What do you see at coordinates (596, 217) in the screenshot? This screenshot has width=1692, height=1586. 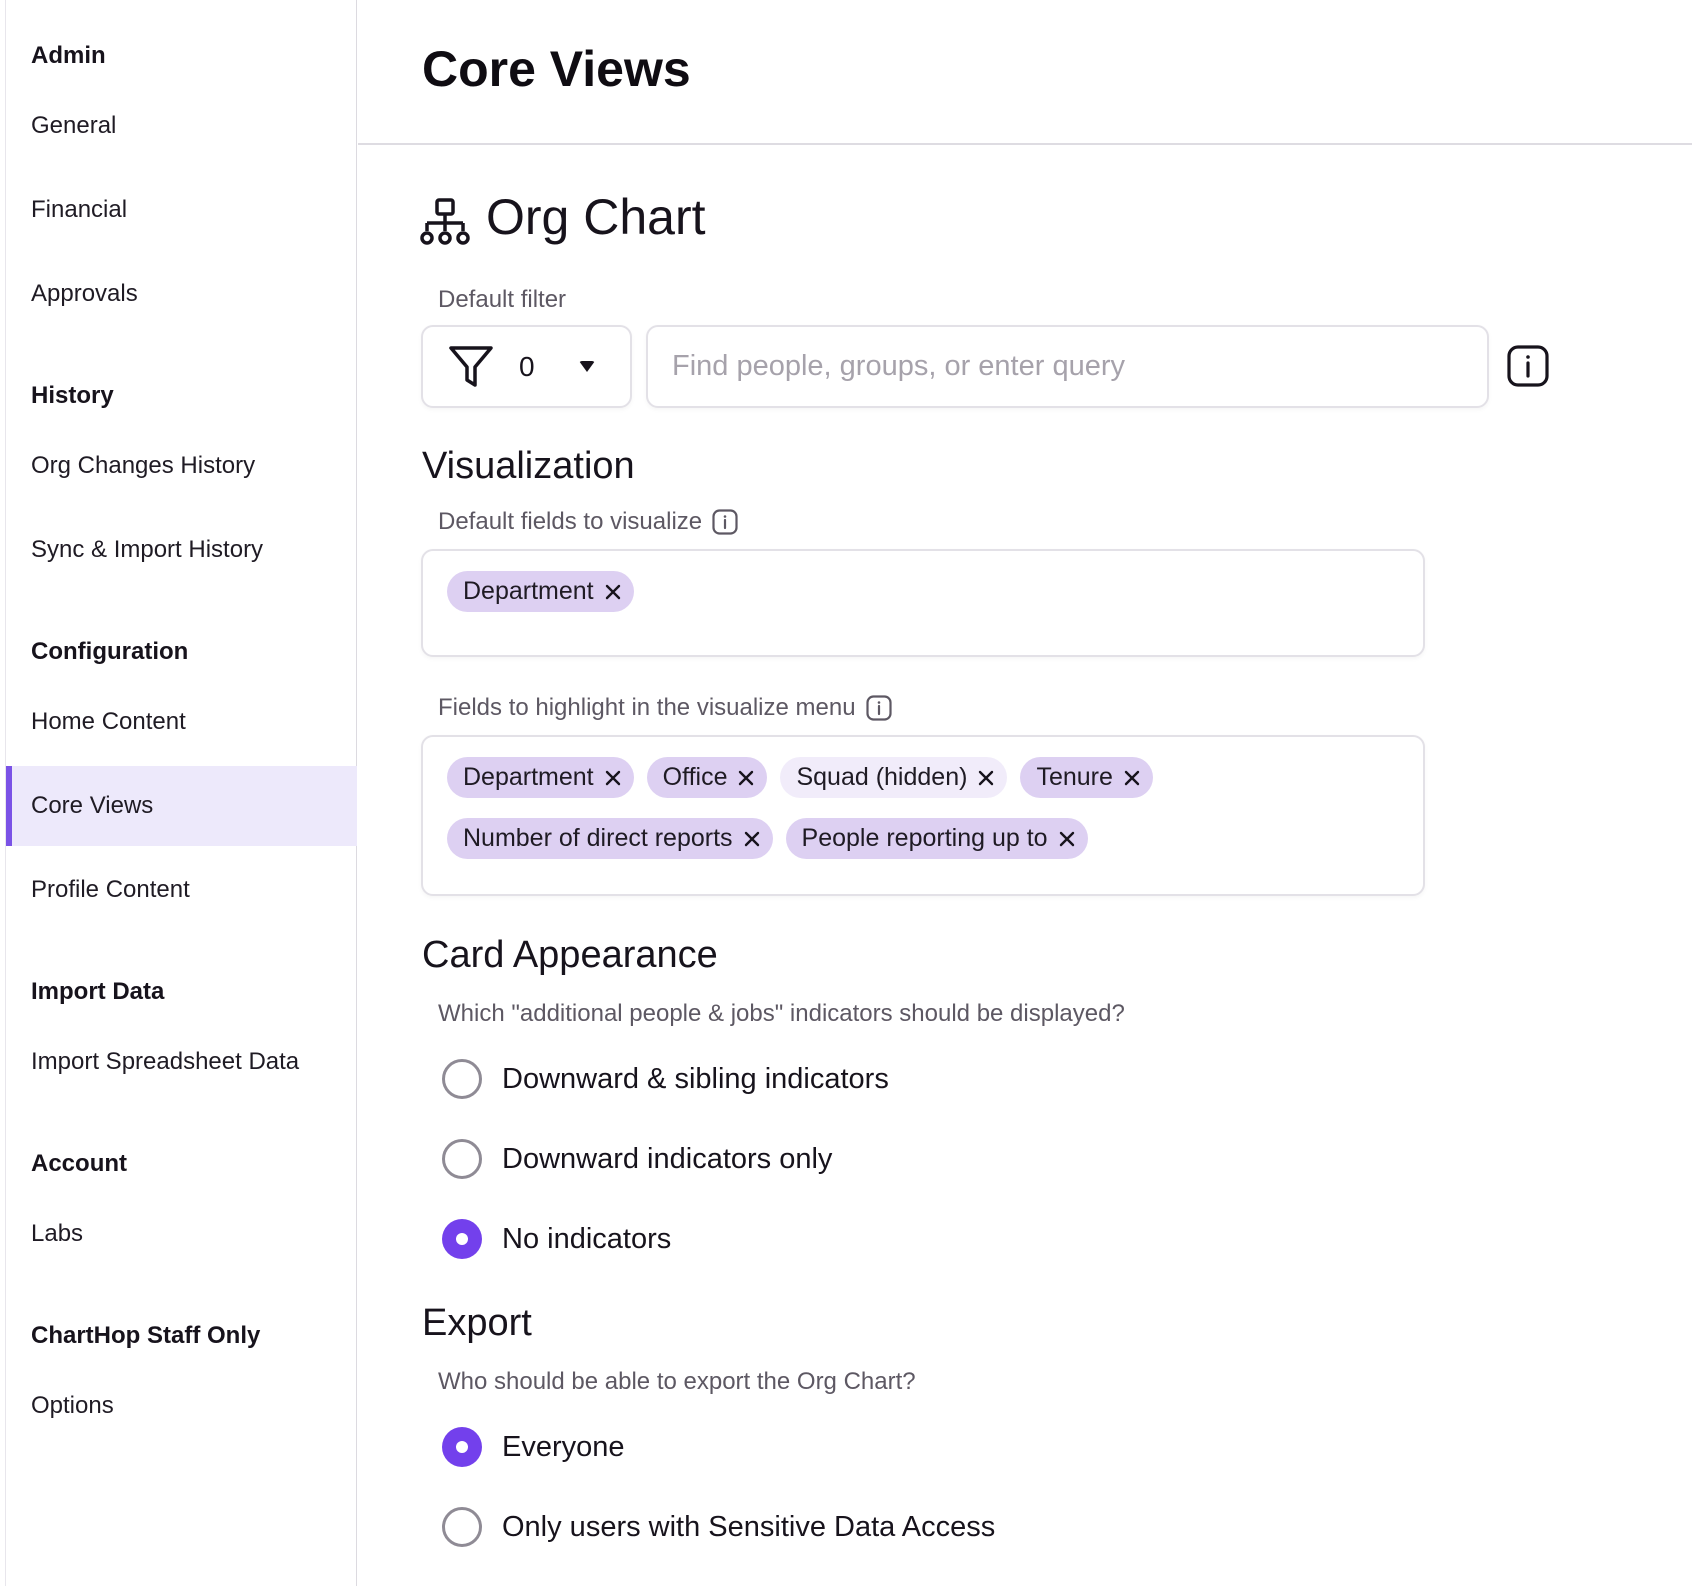 I see `org-chart-title: Org Chart` at bounding box center [596, 217].